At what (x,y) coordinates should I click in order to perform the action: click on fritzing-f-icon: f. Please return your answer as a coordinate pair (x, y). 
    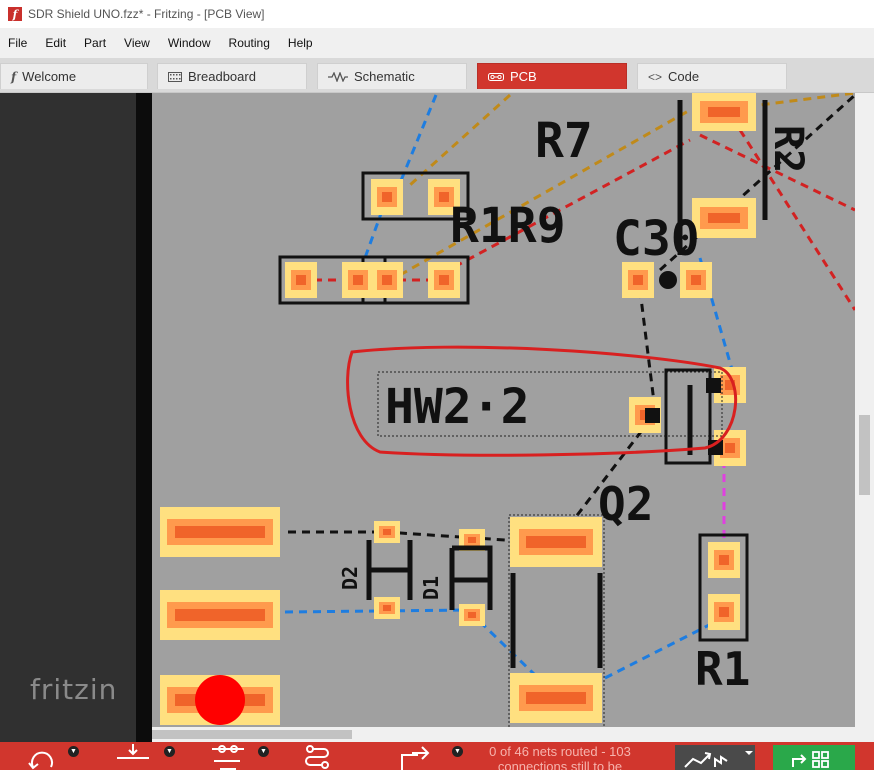
    Looking at the image, I should click on (14, 76).